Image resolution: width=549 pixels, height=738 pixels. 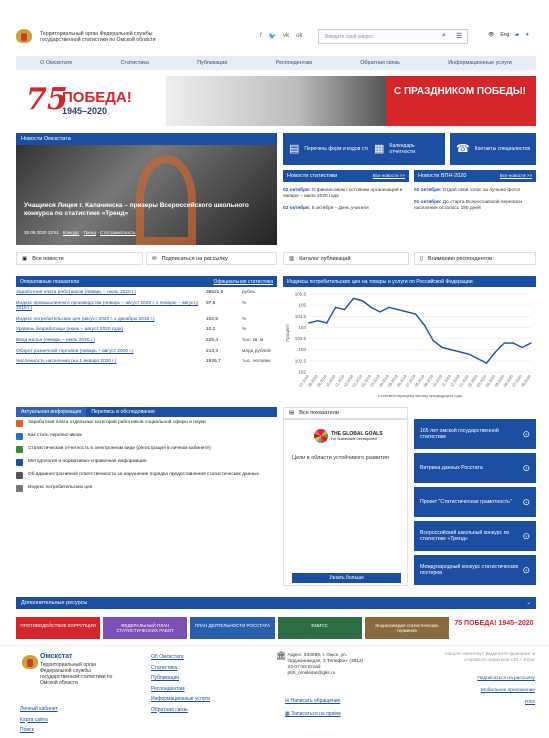 What do you see at coordinates (517, 35) in the screenshot?
I see `map-icon: ▰` at bounding box center [517, 35].